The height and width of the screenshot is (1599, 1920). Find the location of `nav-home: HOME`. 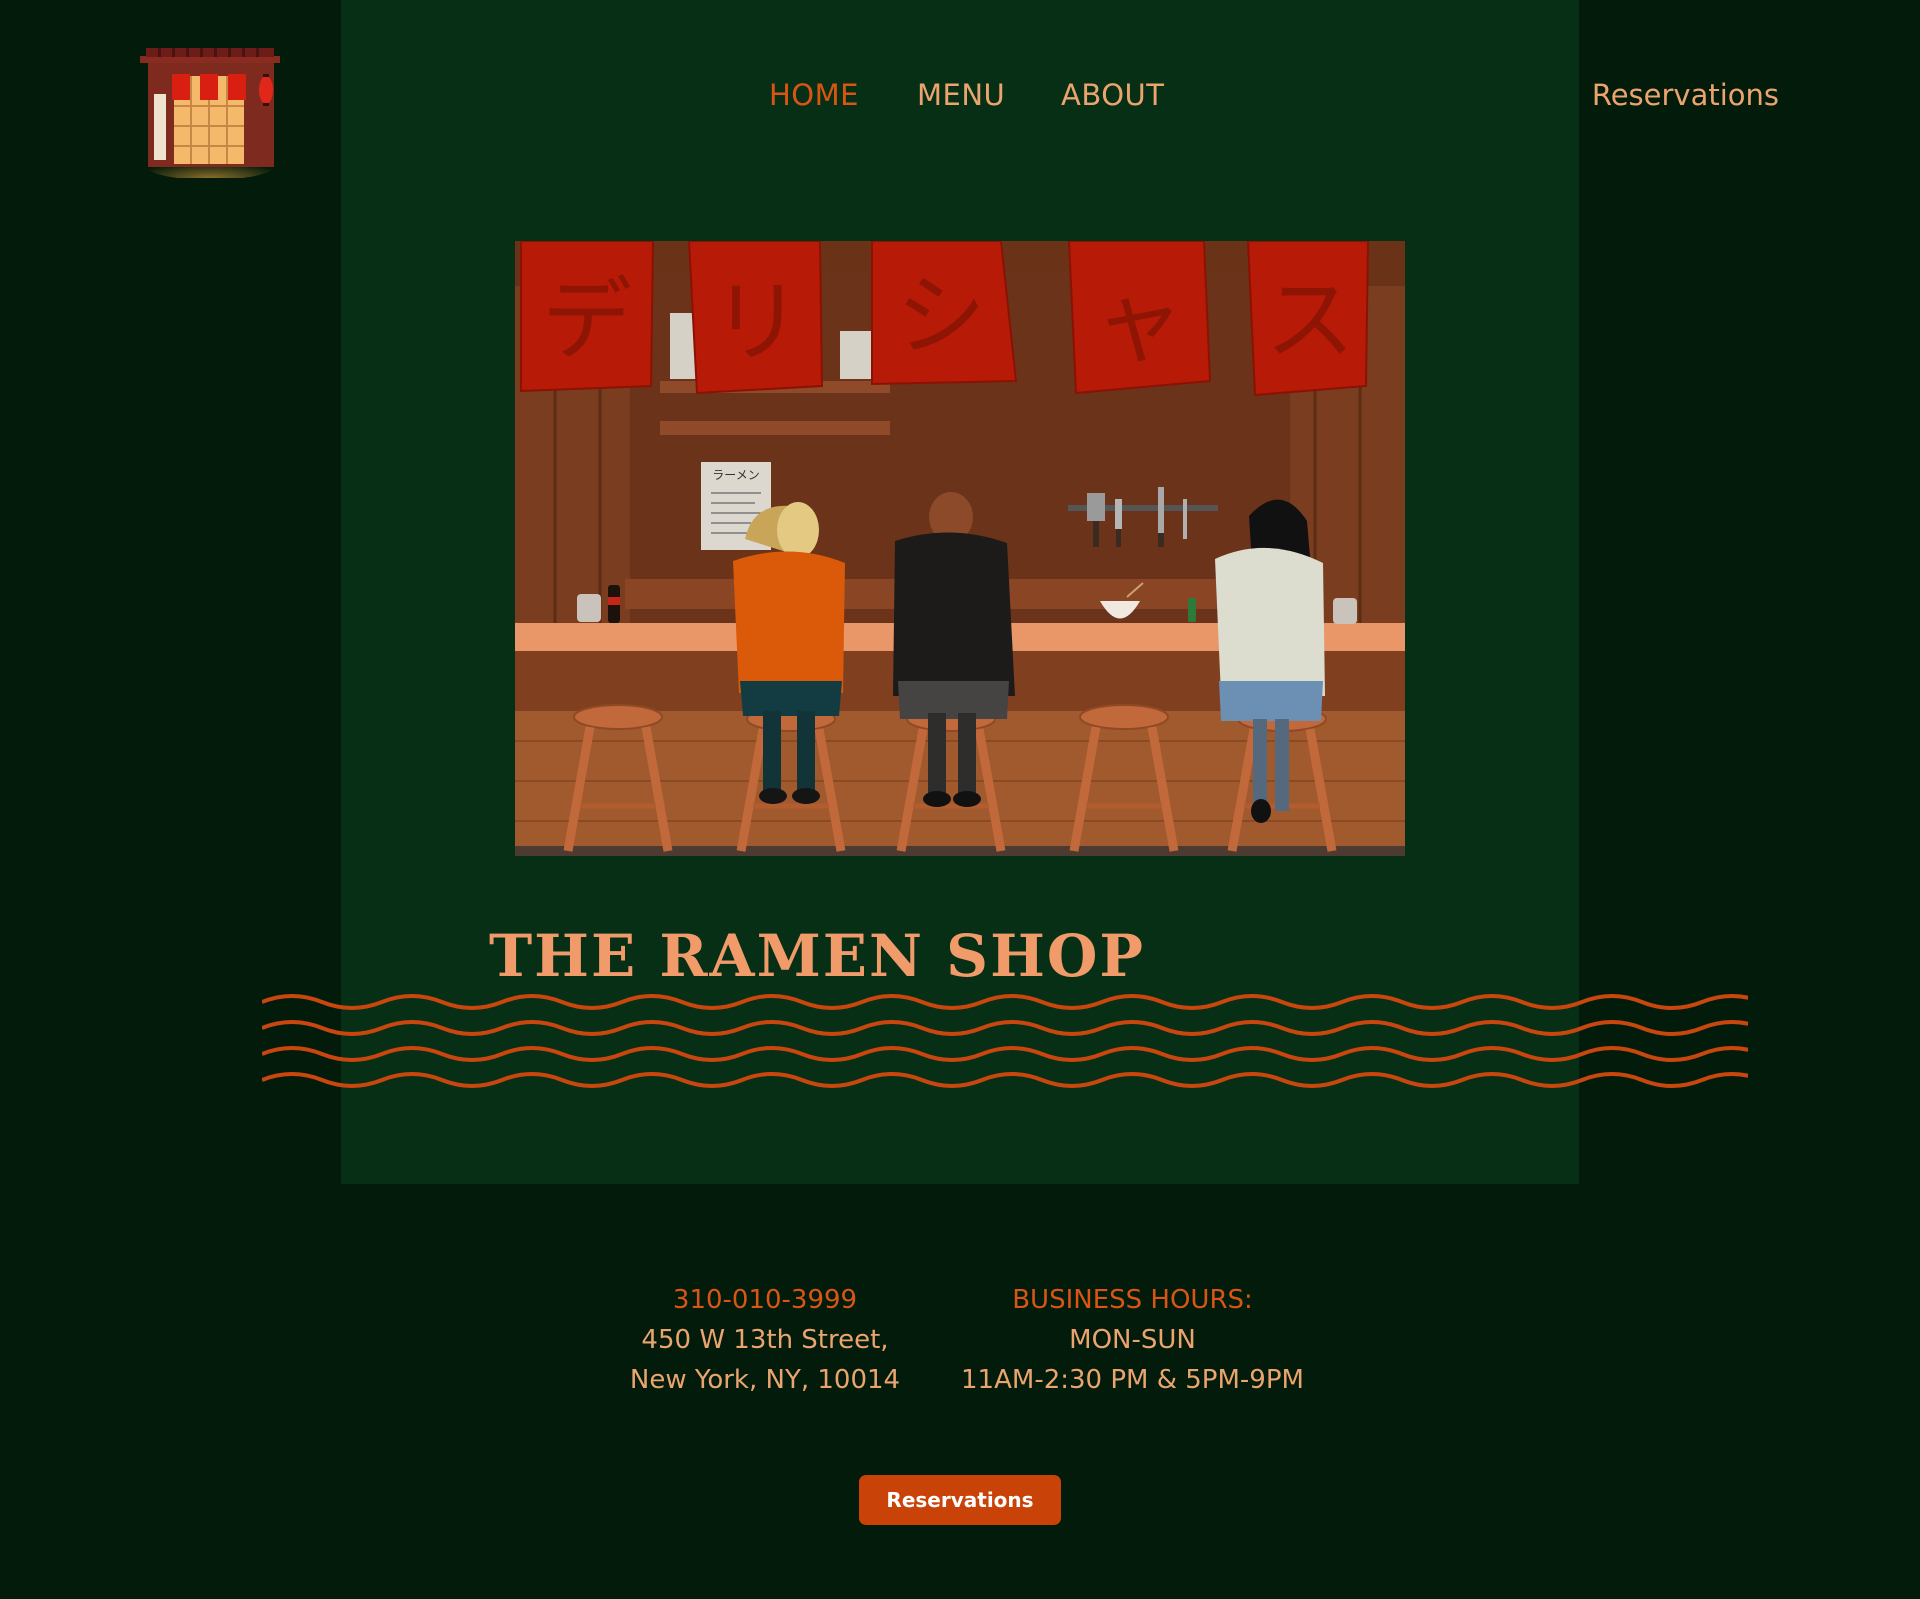

nav-home: HOME is located at coordinates (814, 95).